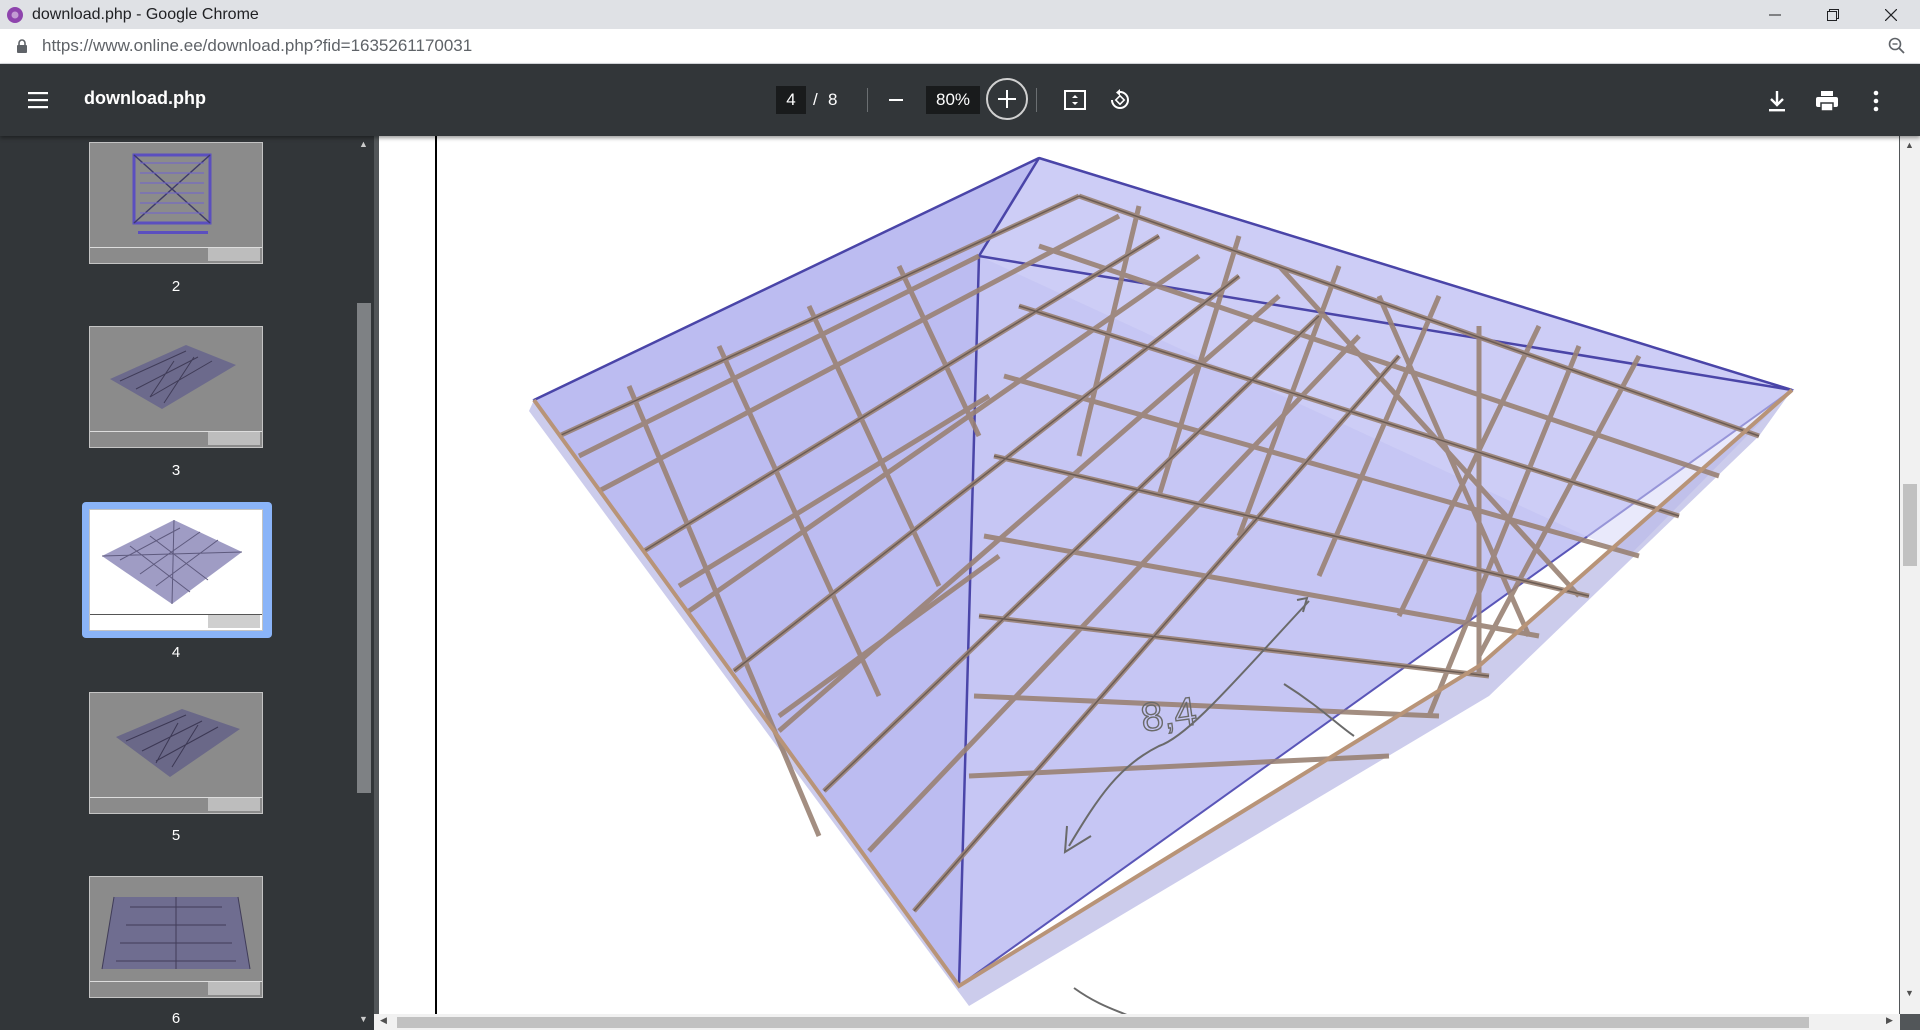 Image resolution: width=1920 pixels, height=1030 pixels. Describe the element at coordinates (176, 1018) in the screenshot. I see `thumbnail-label: 6` at that location.